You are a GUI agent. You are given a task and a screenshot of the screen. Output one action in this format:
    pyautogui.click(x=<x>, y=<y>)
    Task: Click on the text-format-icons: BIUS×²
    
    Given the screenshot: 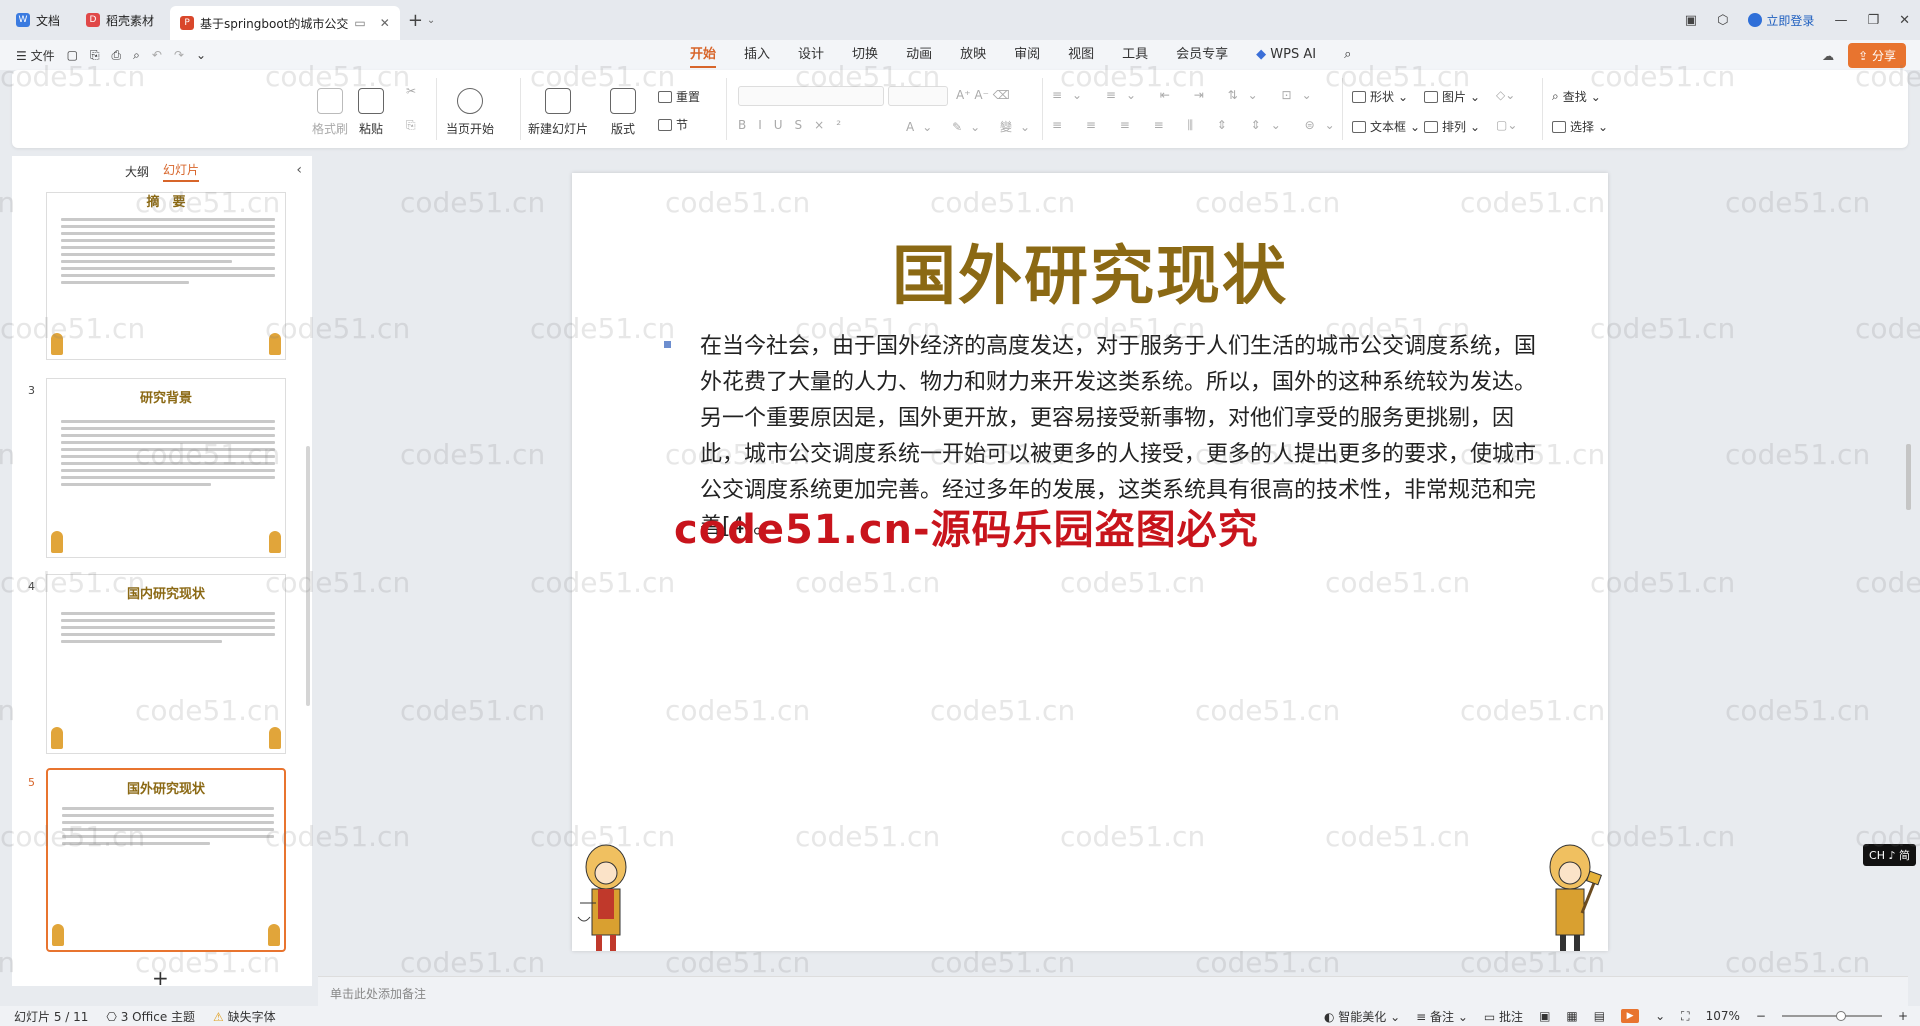 What is the action you would take?
    pyautogui.click(x=795, y=125)
    